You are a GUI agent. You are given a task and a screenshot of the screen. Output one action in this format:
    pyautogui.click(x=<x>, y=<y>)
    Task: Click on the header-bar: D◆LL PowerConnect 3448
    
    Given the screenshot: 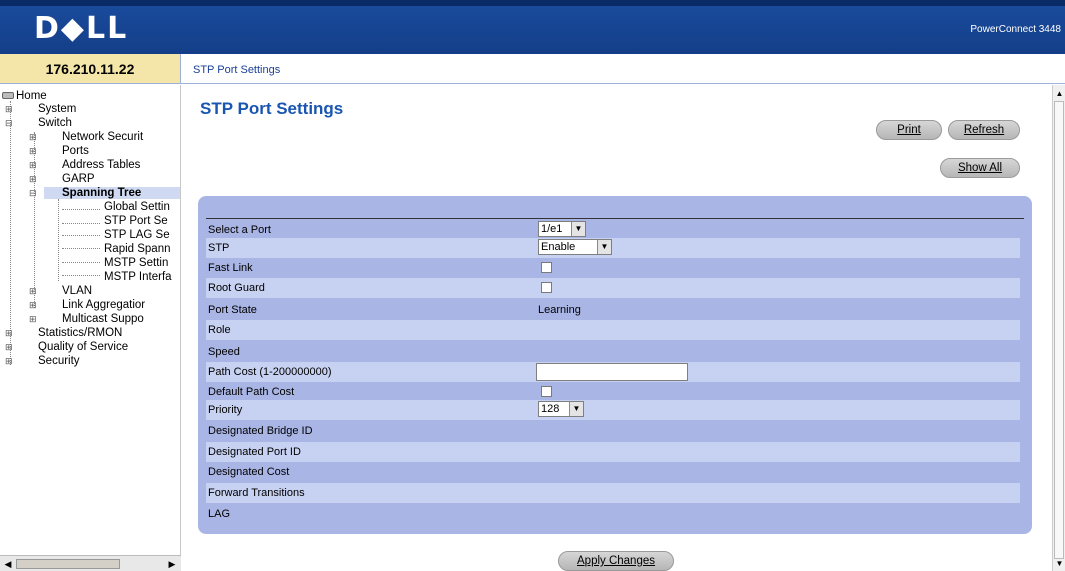 What is the action you would take?
    pyautogui.click(x=532, y=27)
    